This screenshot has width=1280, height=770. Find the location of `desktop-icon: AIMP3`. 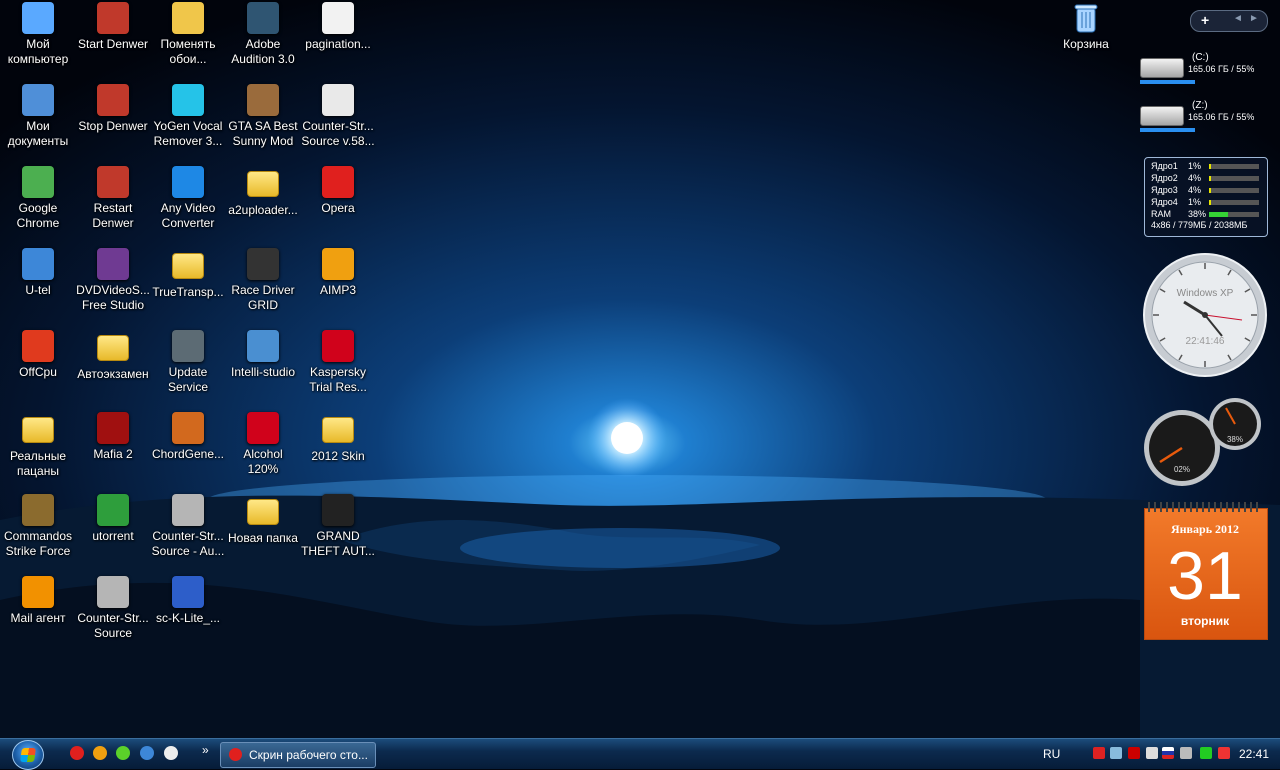

desktop-icon: AIMP3 is located at coordinates (338, 273).